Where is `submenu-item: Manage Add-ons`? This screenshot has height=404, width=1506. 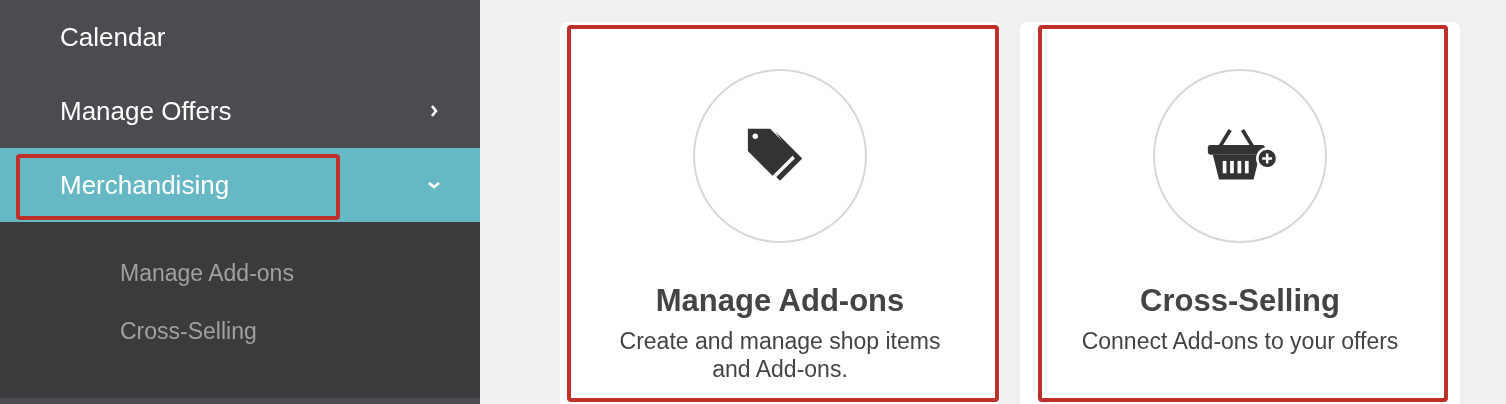
submenu-item: Manage Add-ons is located at coordinates (207, 285).